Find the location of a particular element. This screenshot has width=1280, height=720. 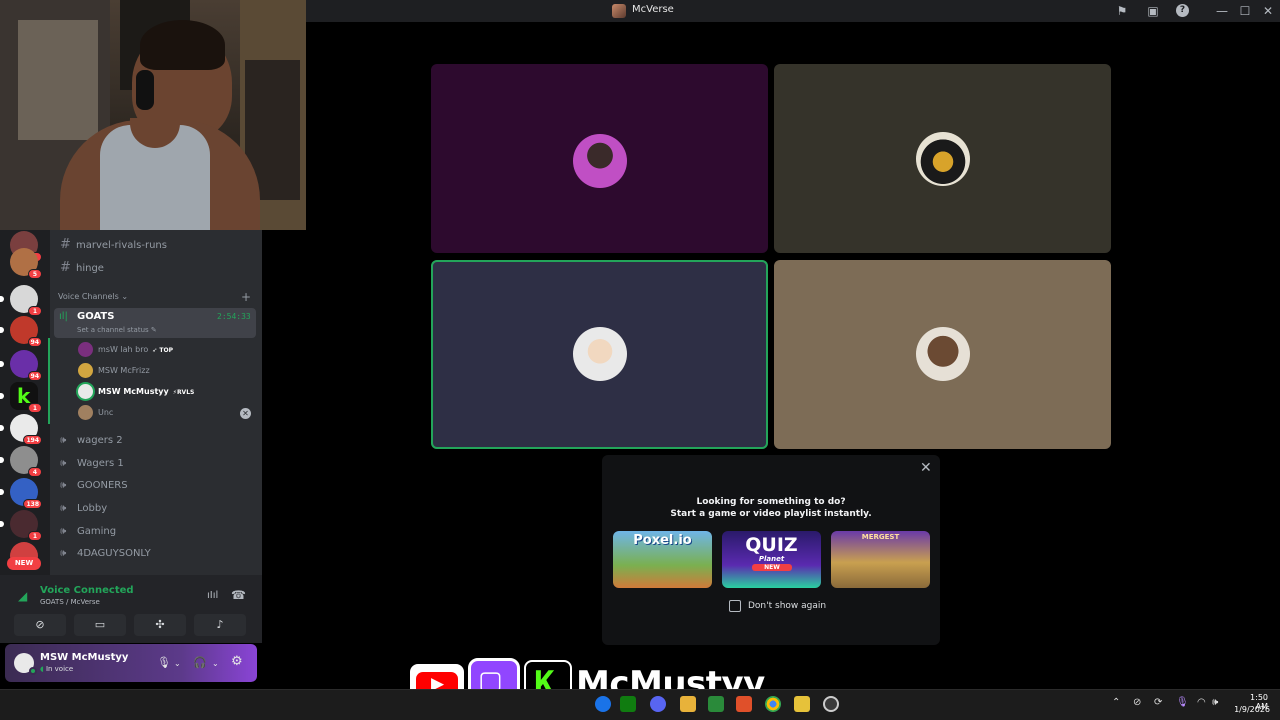

voice-channel-wagers-1: 🕪 Wagers 1 is located at coordinates (92, 464).